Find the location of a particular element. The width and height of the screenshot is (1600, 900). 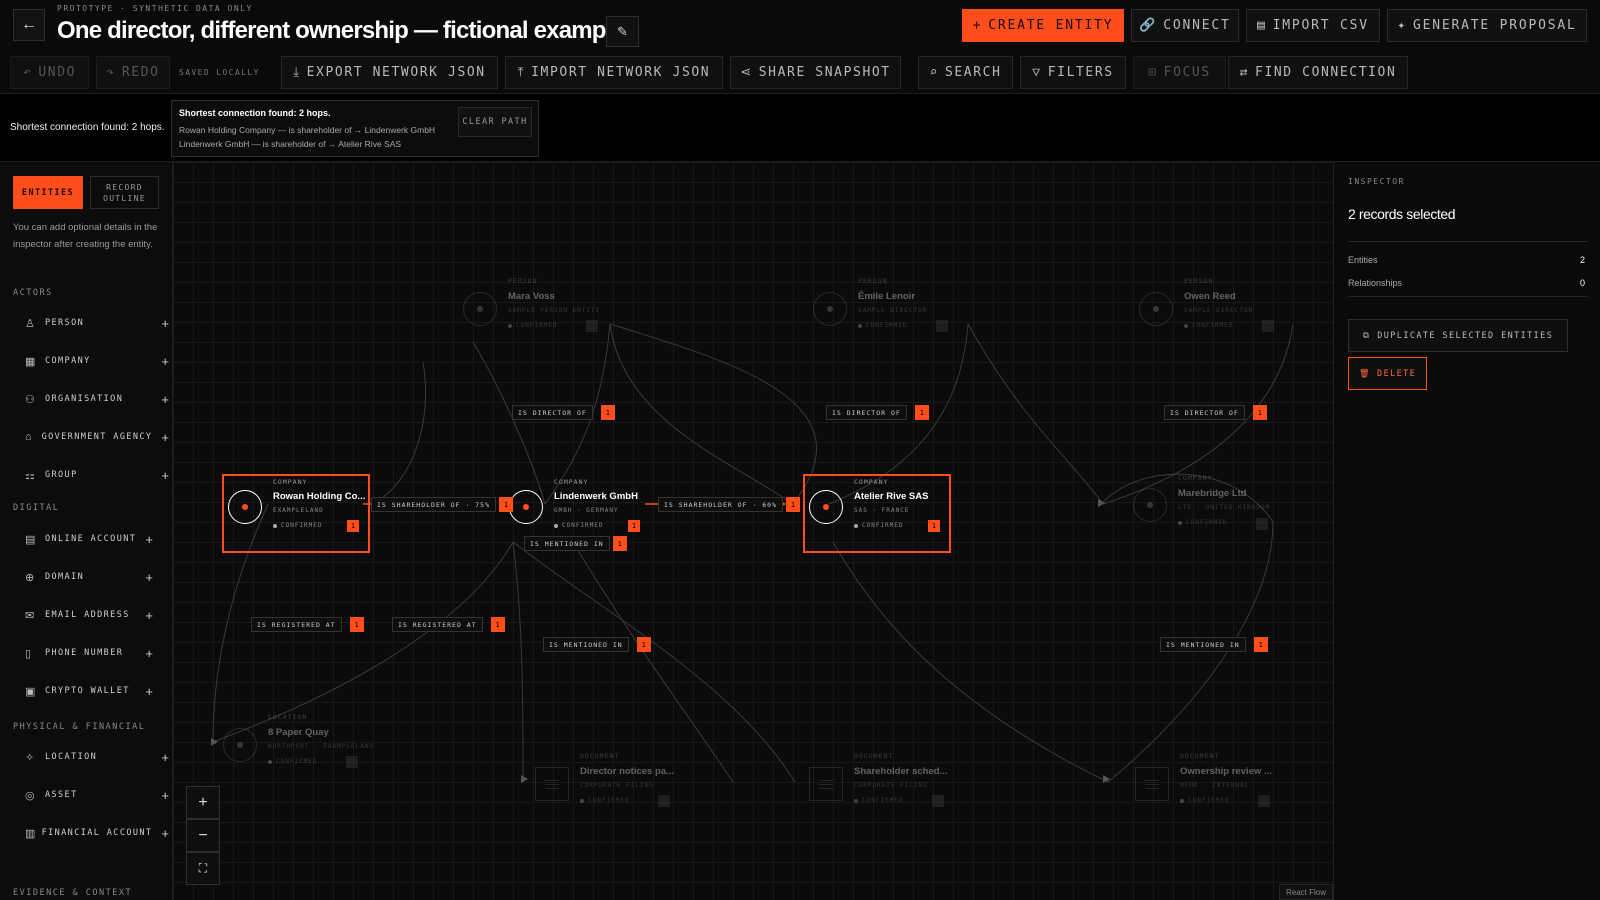

zoom-in-button: + is located at coordinates (203, 802).